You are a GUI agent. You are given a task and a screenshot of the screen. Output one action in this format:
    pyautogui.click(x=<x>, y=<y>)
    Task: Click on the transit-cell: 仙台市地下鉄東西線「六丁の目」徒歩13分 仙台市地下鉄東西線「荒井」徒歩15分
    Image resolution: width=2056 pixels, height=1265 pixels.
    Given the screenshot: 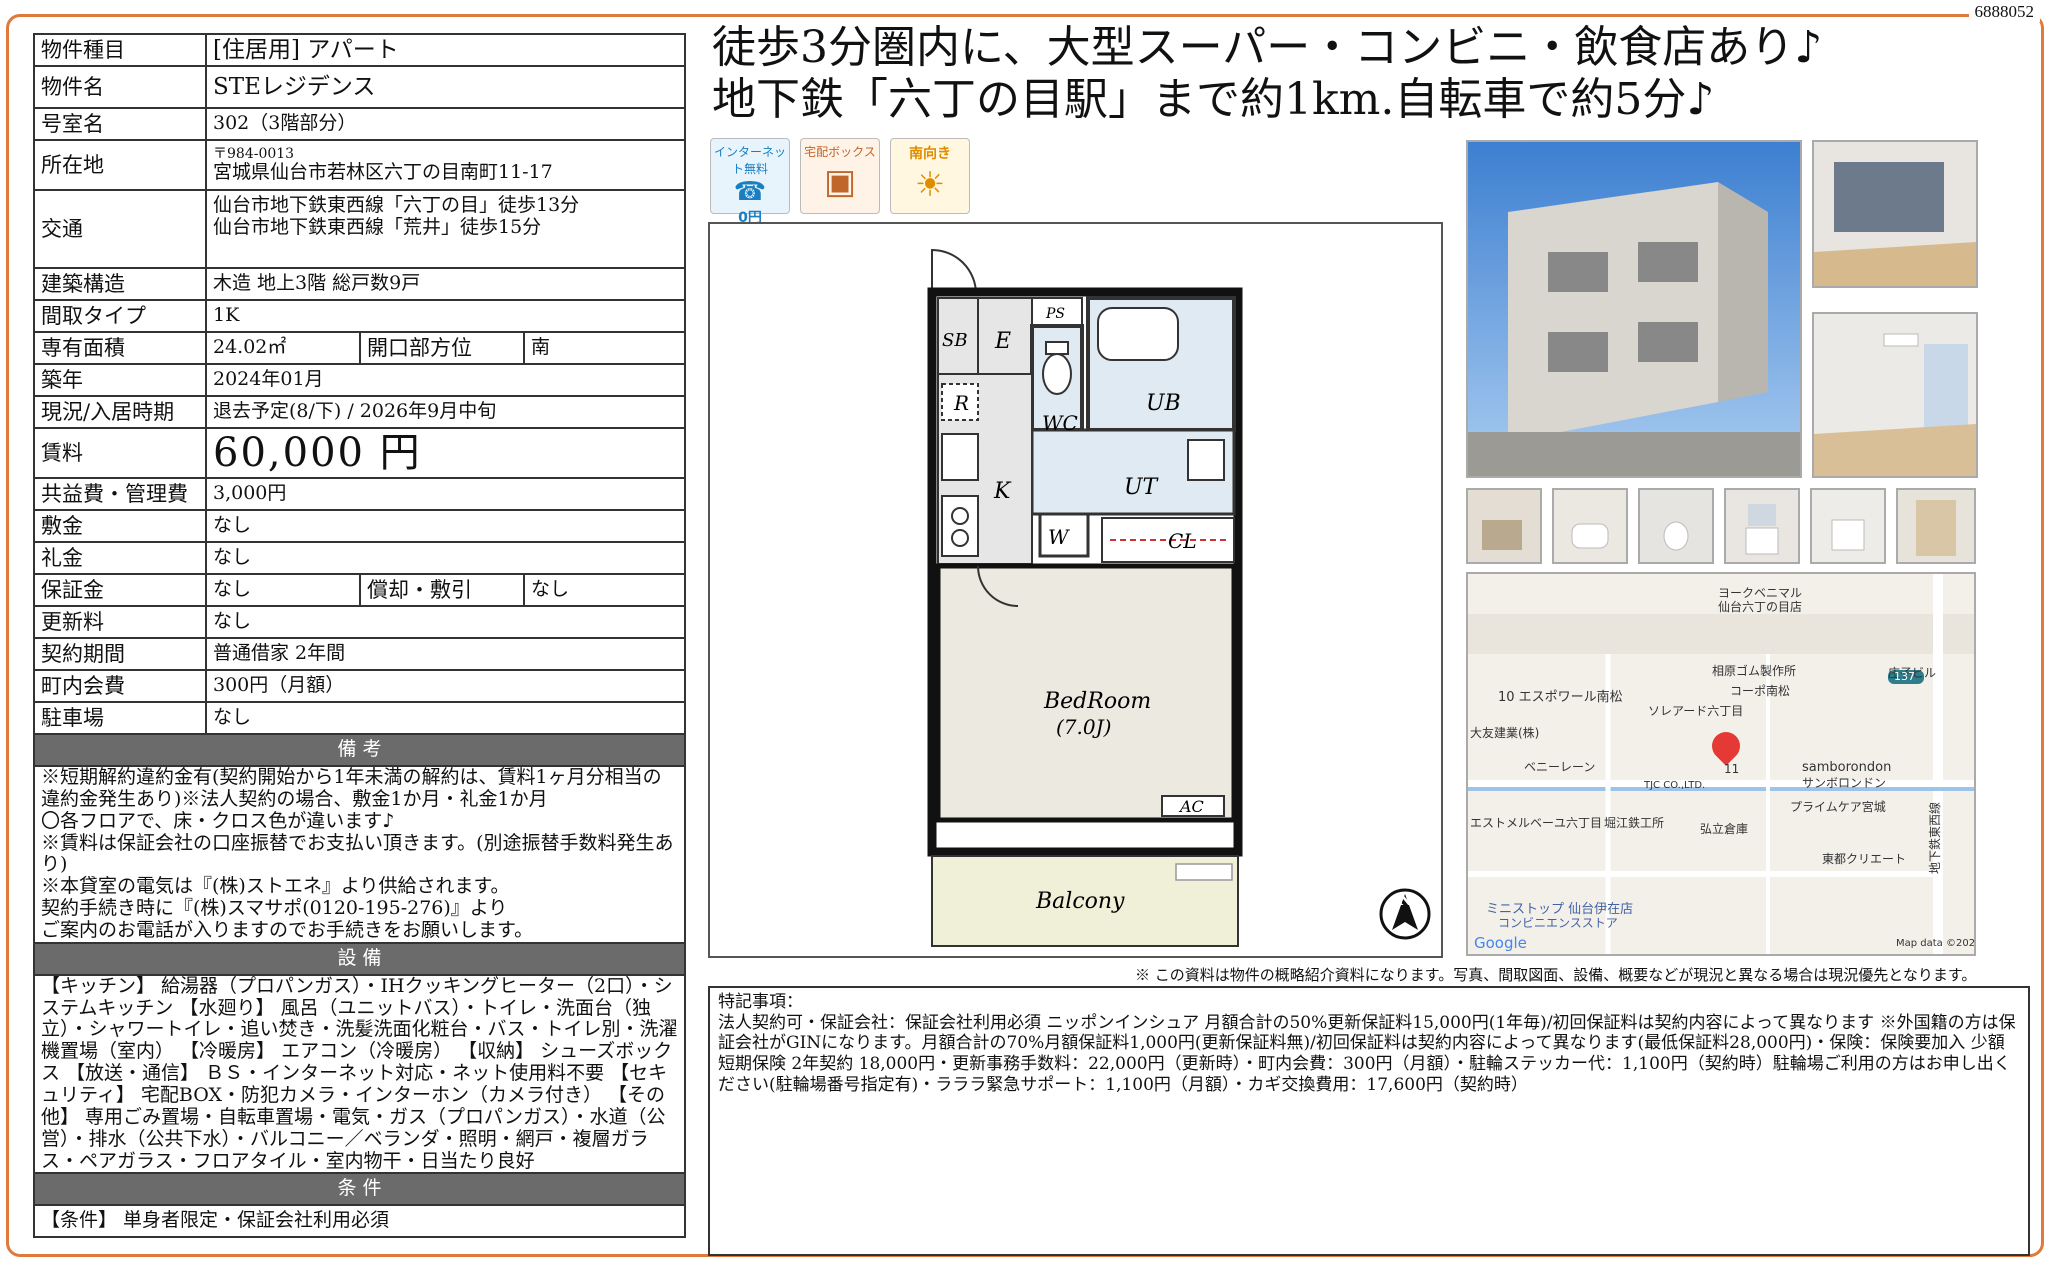 What is the action you would take?
    pyautogui.click(x=445, y=229)
    